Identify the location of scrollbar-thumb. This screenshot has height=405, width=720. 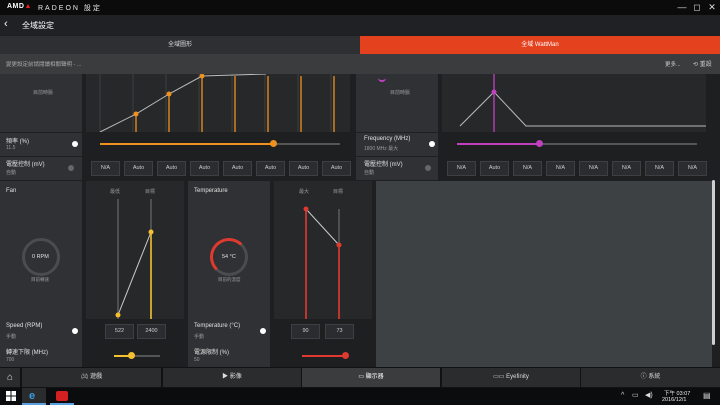
(713, 262).